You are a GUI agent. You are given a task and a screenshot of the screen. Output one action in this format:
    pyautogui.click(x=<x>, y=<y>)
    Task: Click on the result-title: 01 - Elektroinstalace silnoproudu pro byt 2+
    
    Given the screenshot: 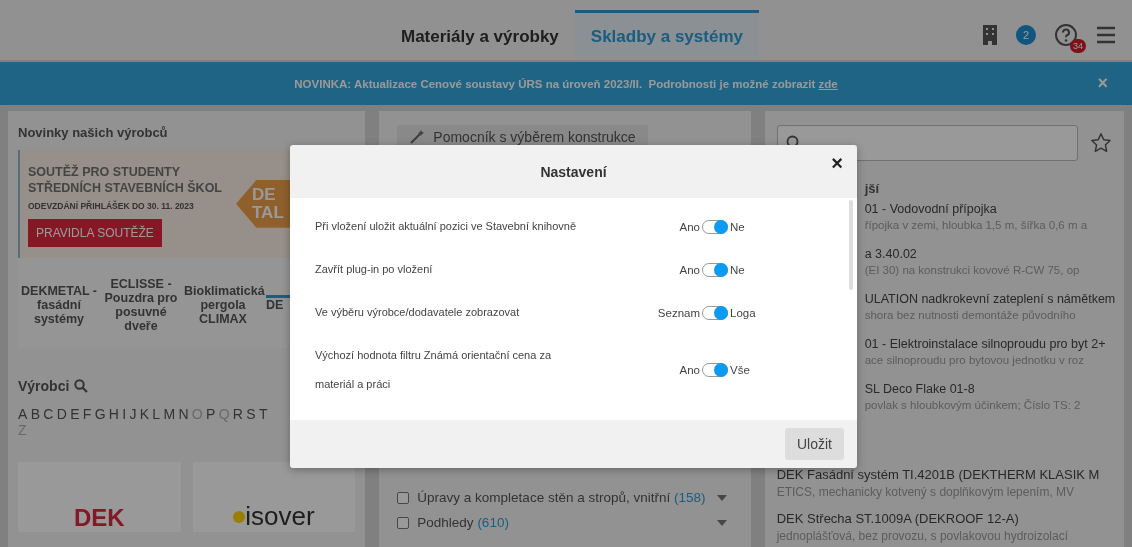 What is the action you would take?
    pyautogui.click(x=988, y=344)
    